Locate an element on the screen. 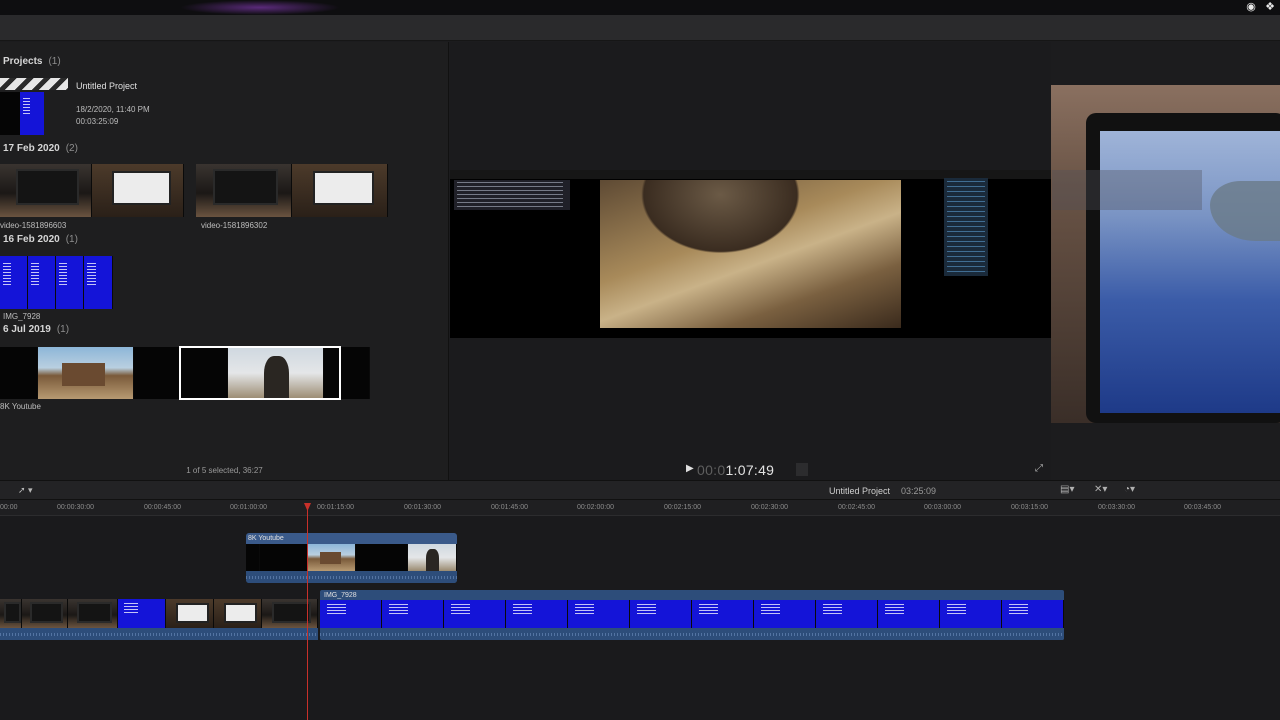  project-thumbnail is located at coordinates (34, 106).